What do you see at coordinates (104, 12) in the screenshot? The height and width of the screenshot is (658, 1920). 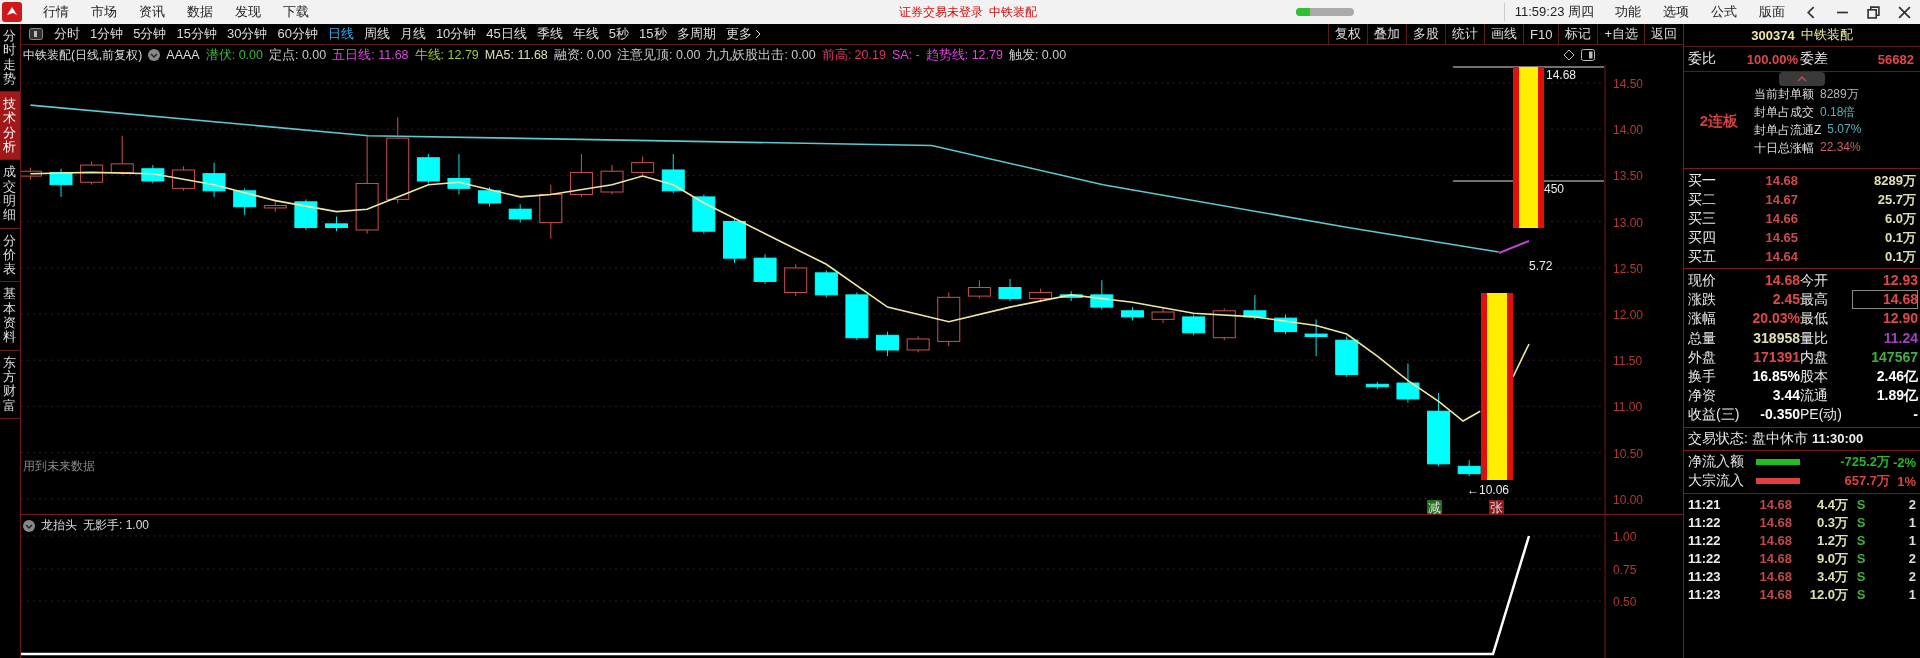 I see `menu-item: 市场` at bounding box center [104, 12].